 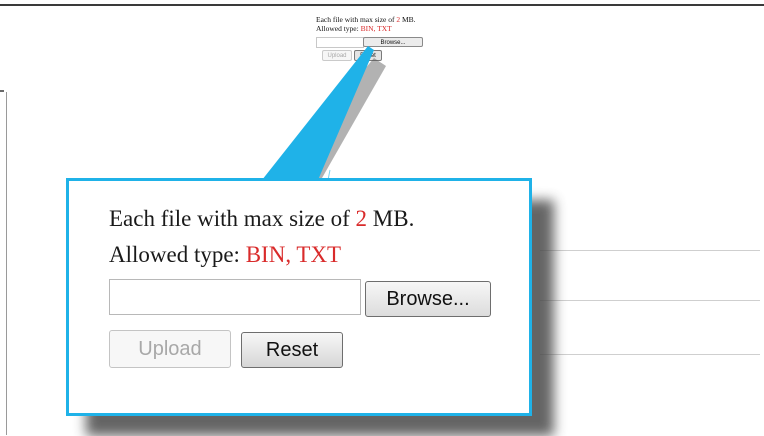 What do you see at coordinates (354, 28) in the screenshot?
I see `mini-type-text: Allowed type: BIN, TXT` at bounding box center [354, 28].